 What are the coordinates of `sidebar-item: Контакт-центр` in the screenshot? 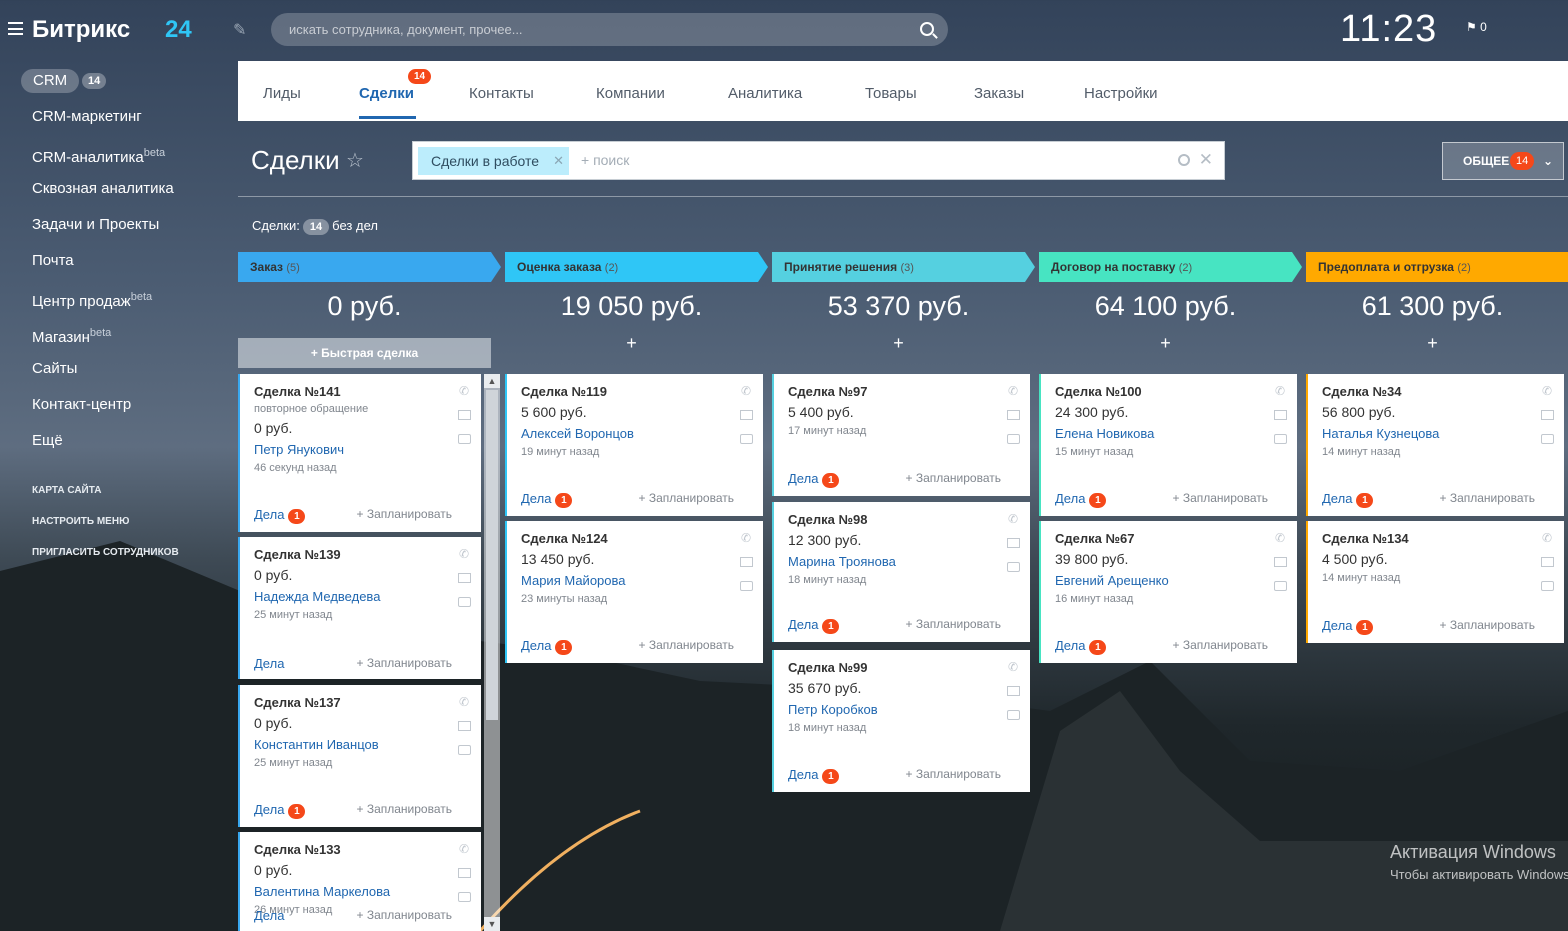 It's located at (103, 414).